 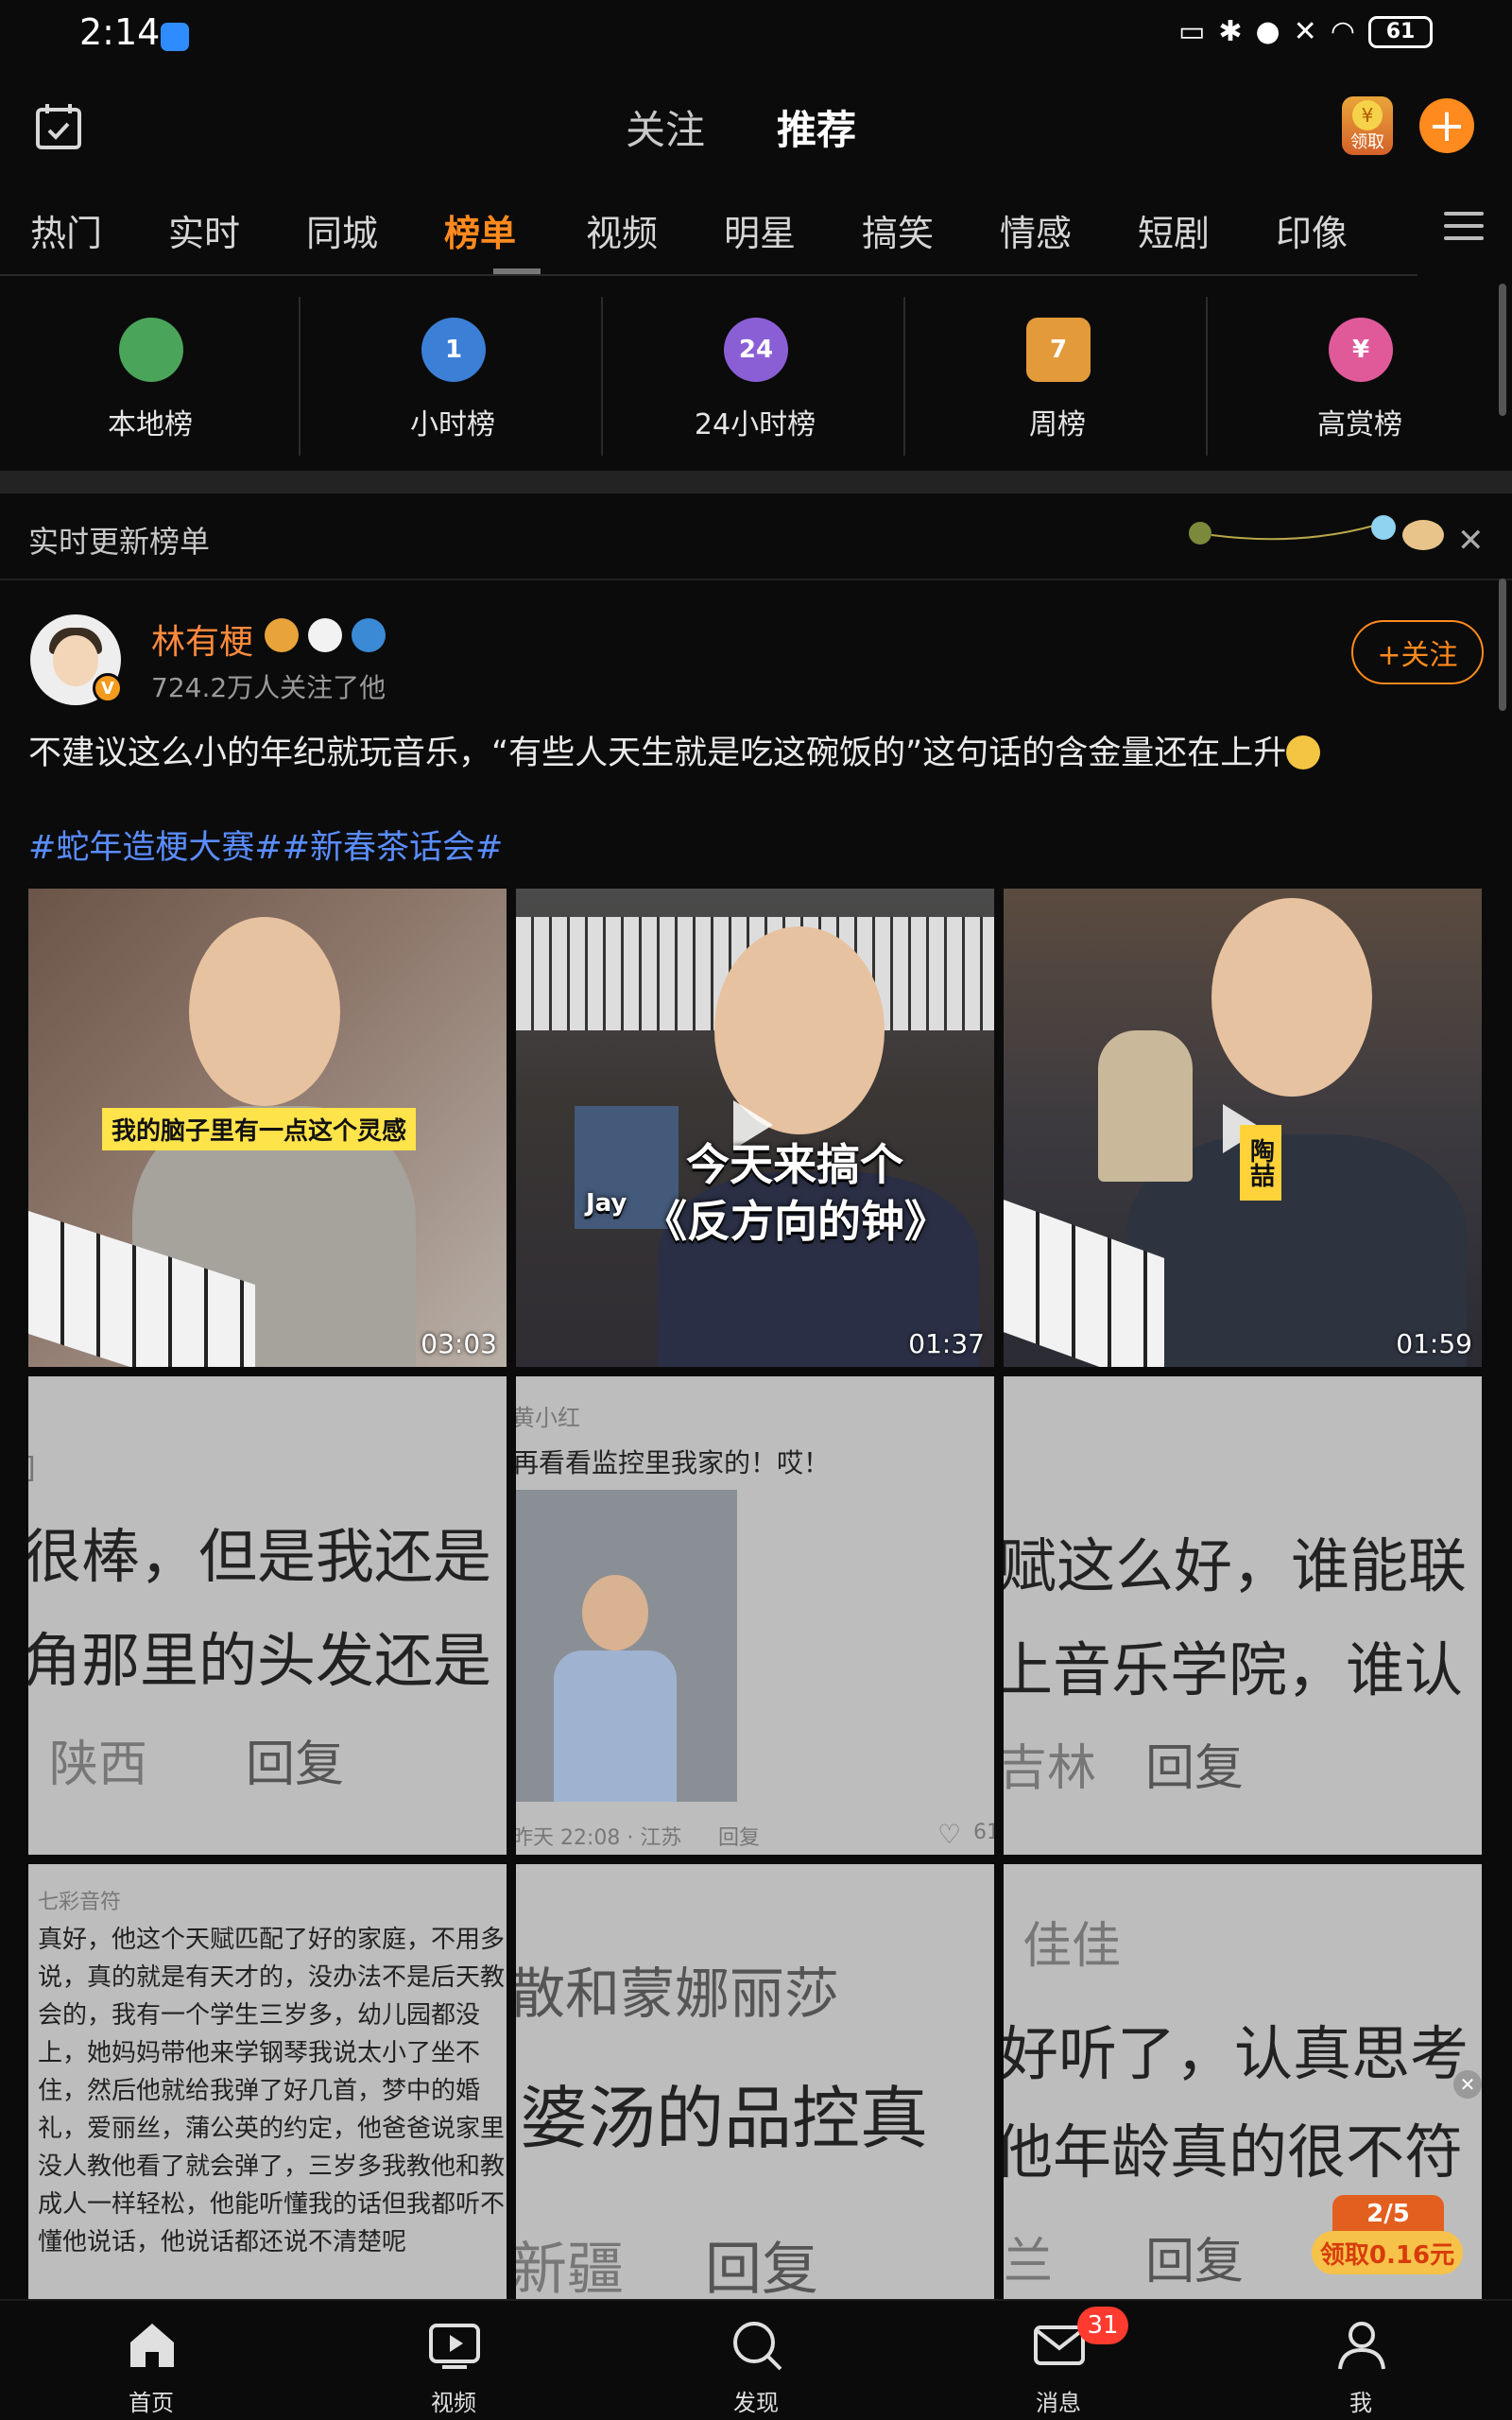 What do you see at coordinates (755, 1128) in the screenshot?
I see `video-thumbnail-2: Jay 今天来搞个 《反方向的钟》 01:37` at bounding box center [755, 1128].